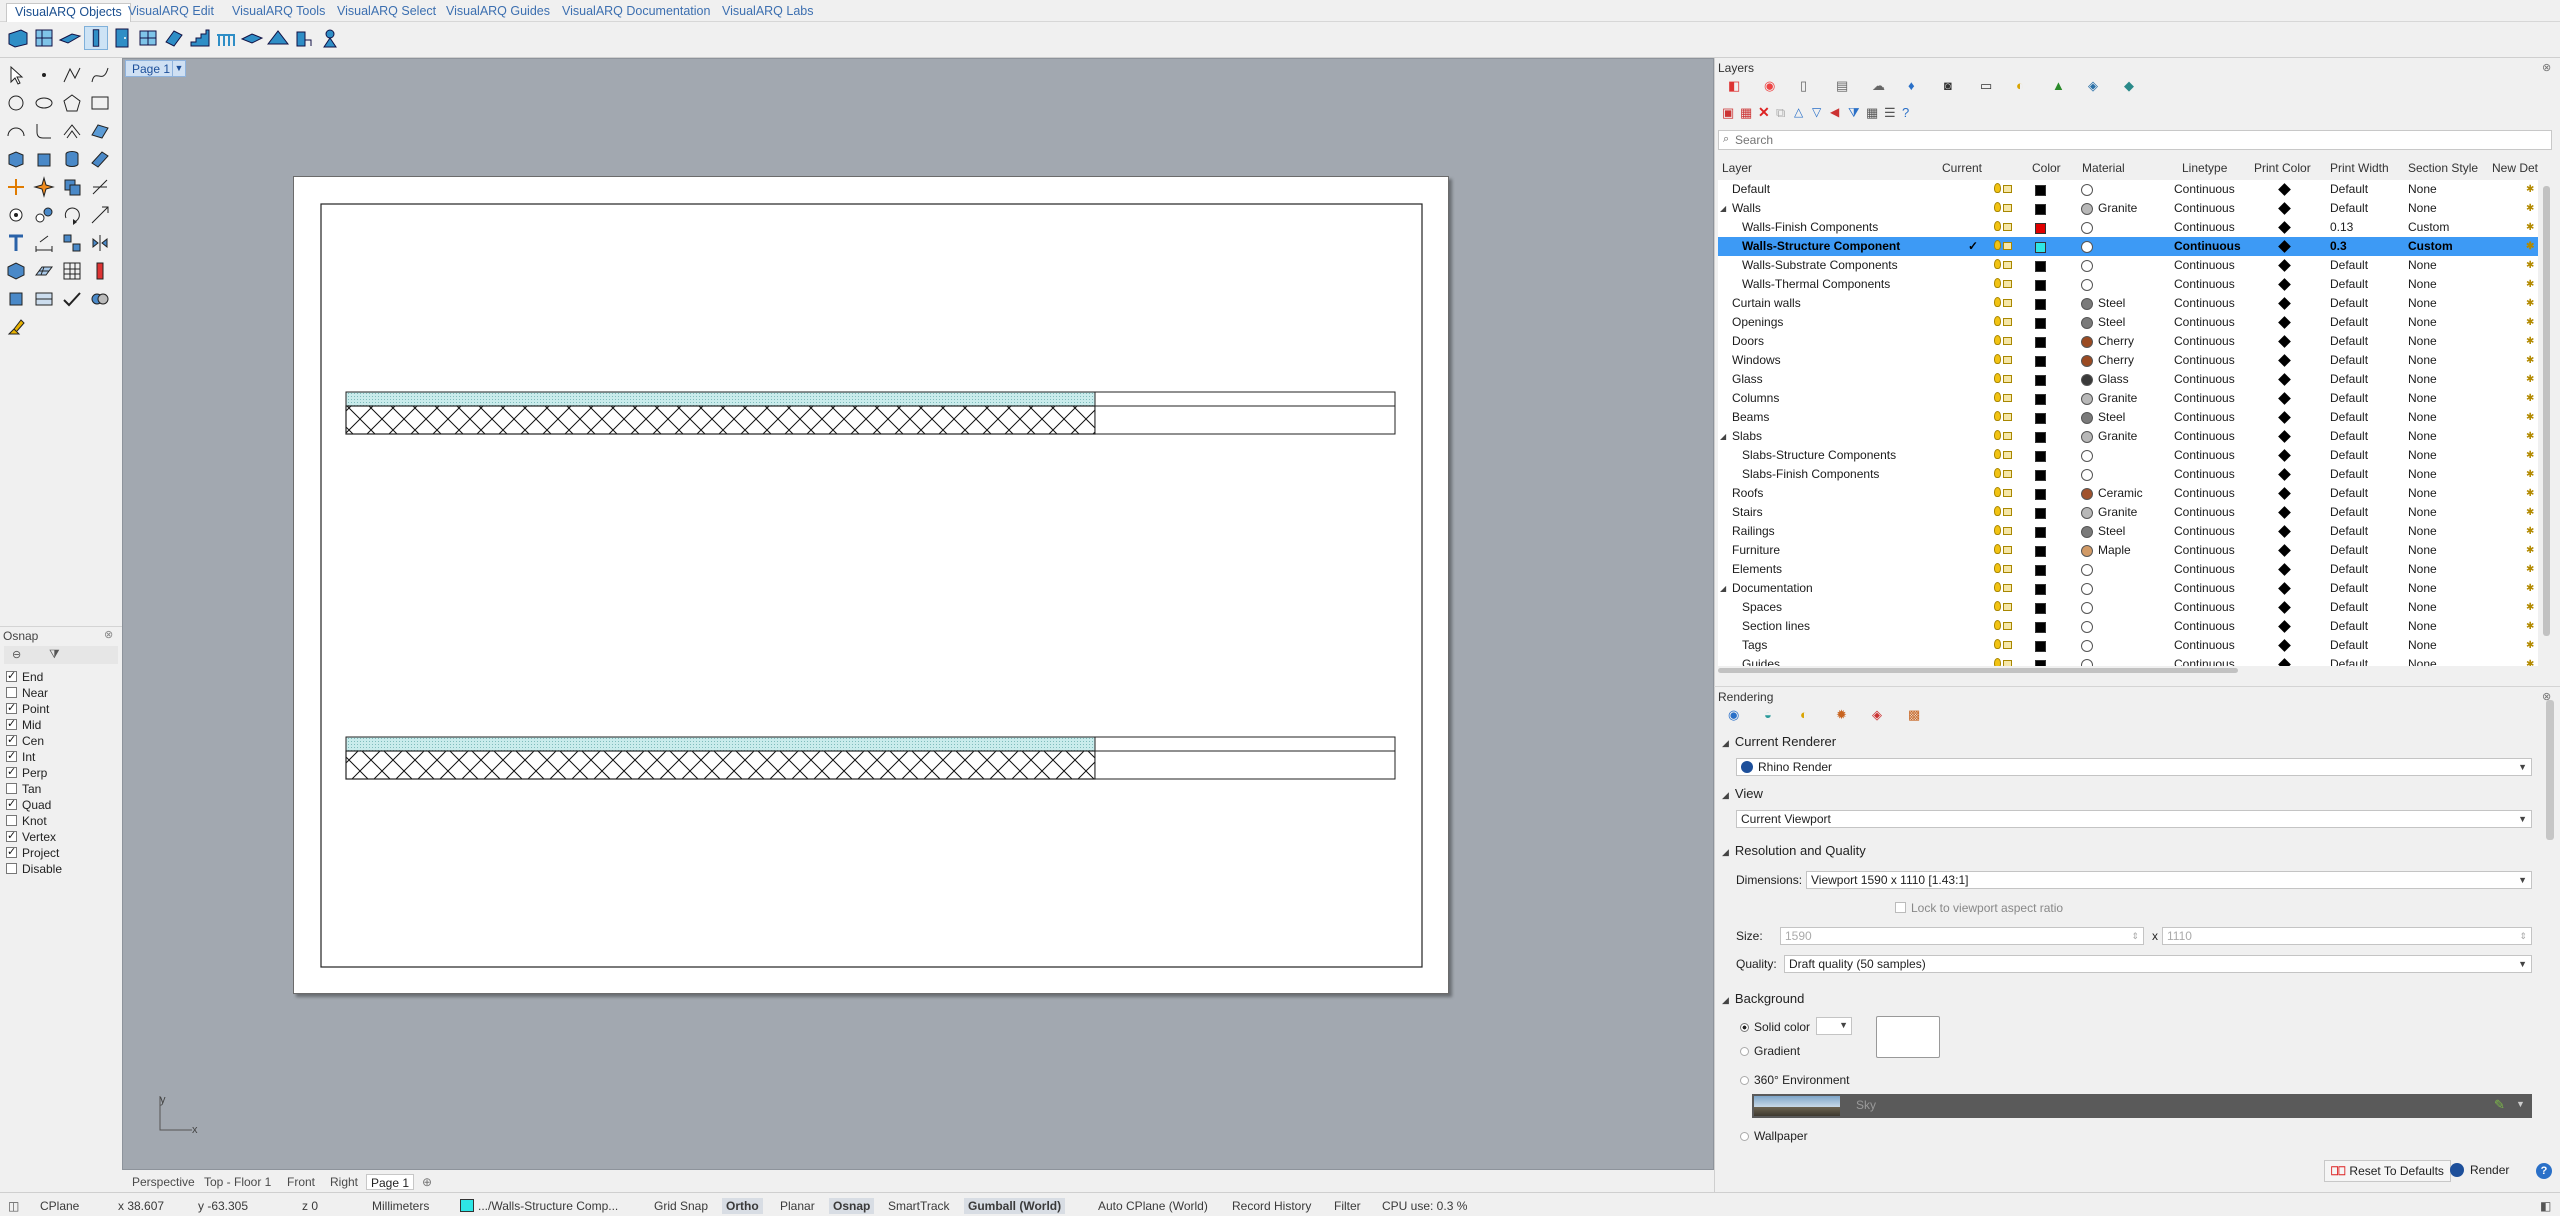  What do you see at coordinates (32, 853) in the screenshot?
I see `osnap-project: Project` at bounding box center [32, 853].